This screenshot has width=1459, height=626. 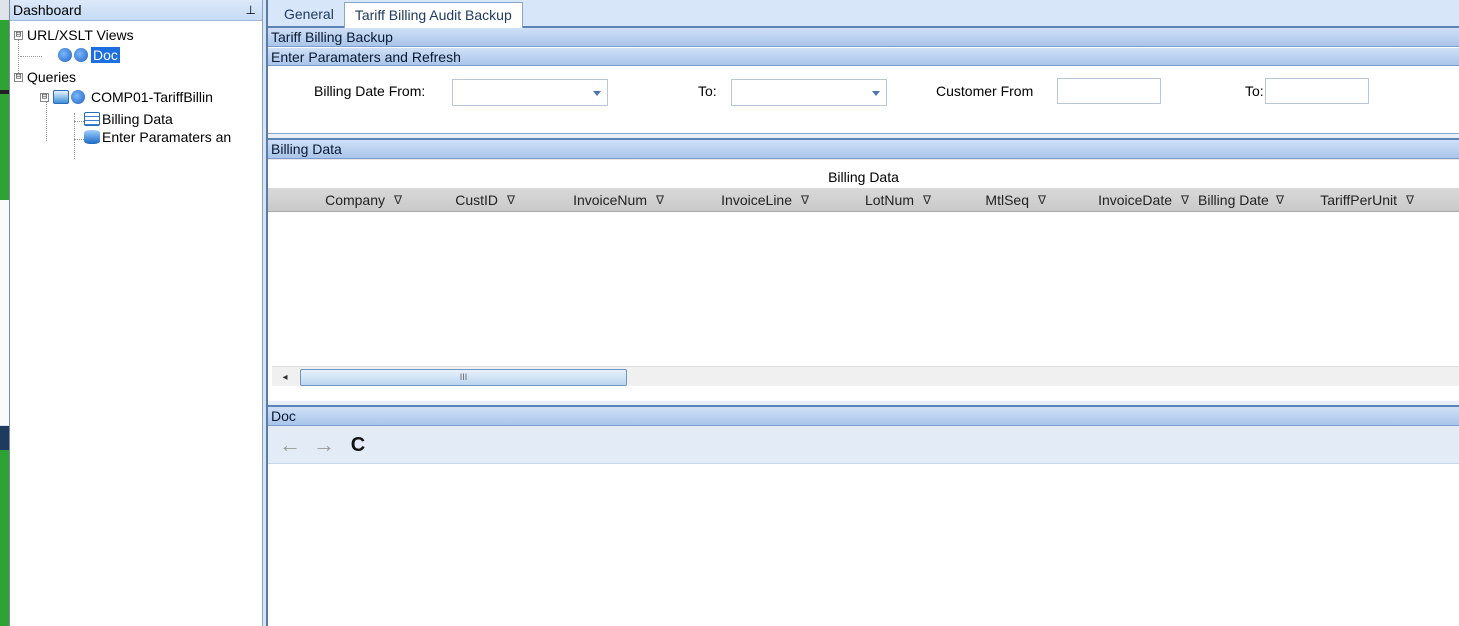 I want to click on tab-general: General, so click(x=309, y=14).